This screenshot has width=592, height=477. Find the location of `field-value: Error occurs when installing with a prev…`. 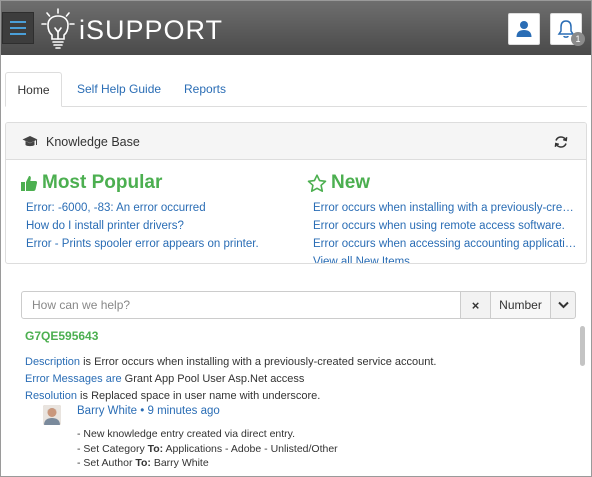

field-value: Error occurs when installing with a prev… is located at coordinates (265, 362).